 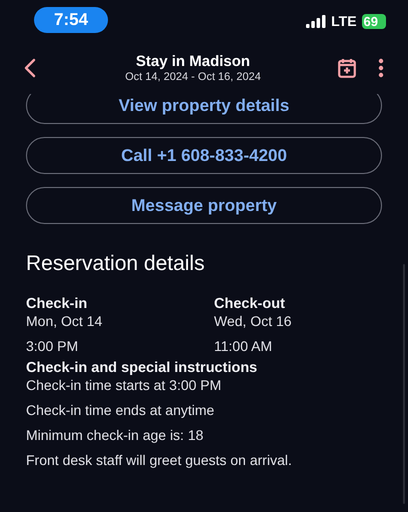 What do you see at coordinates (250, 304) in the screenshot?
I see `column-label: Check-out` at bounding box center [250, 304].